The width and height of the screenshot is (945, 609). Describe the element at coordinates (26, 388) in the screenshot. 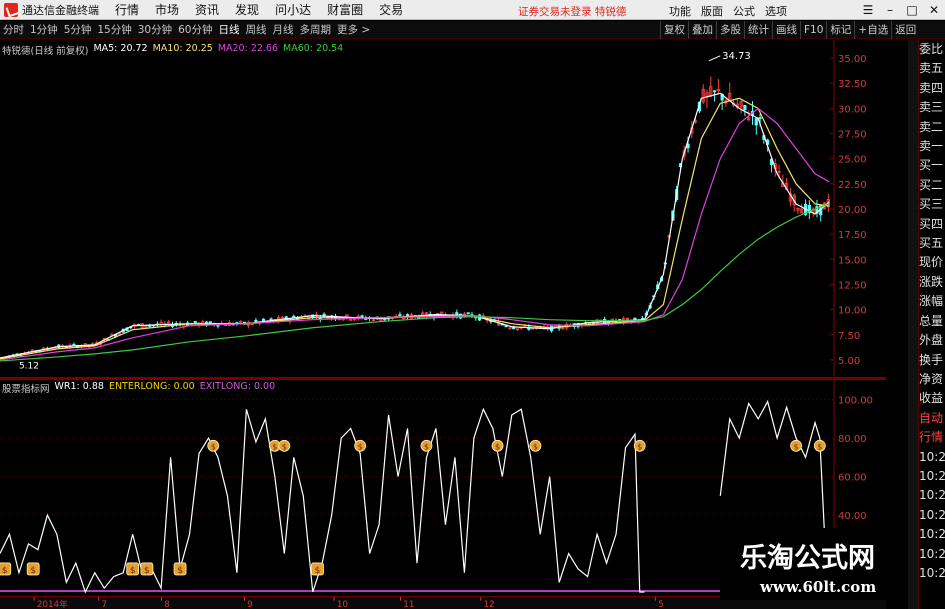

I see `indicator-name-label: 股票指标网` at that location.